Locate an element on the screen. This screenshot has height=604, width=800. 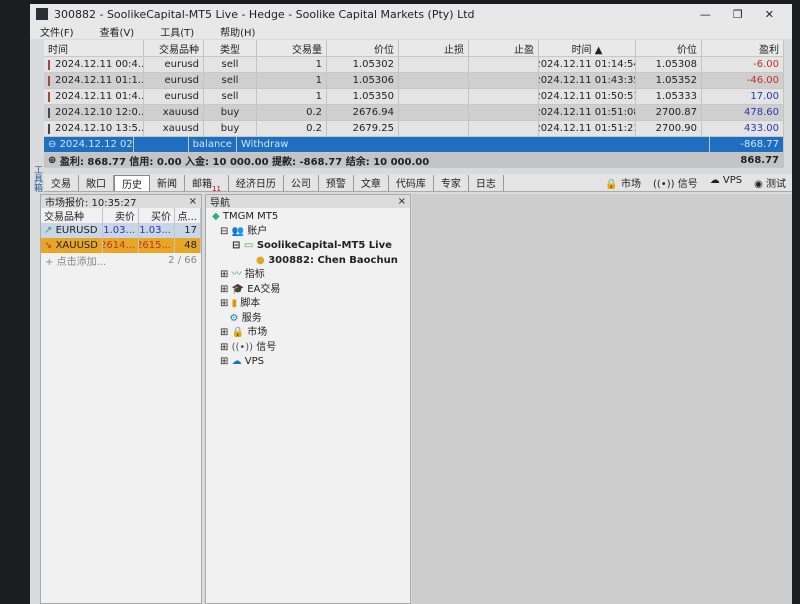
tab-3: 新闻 is located at coordinates (167, 182).